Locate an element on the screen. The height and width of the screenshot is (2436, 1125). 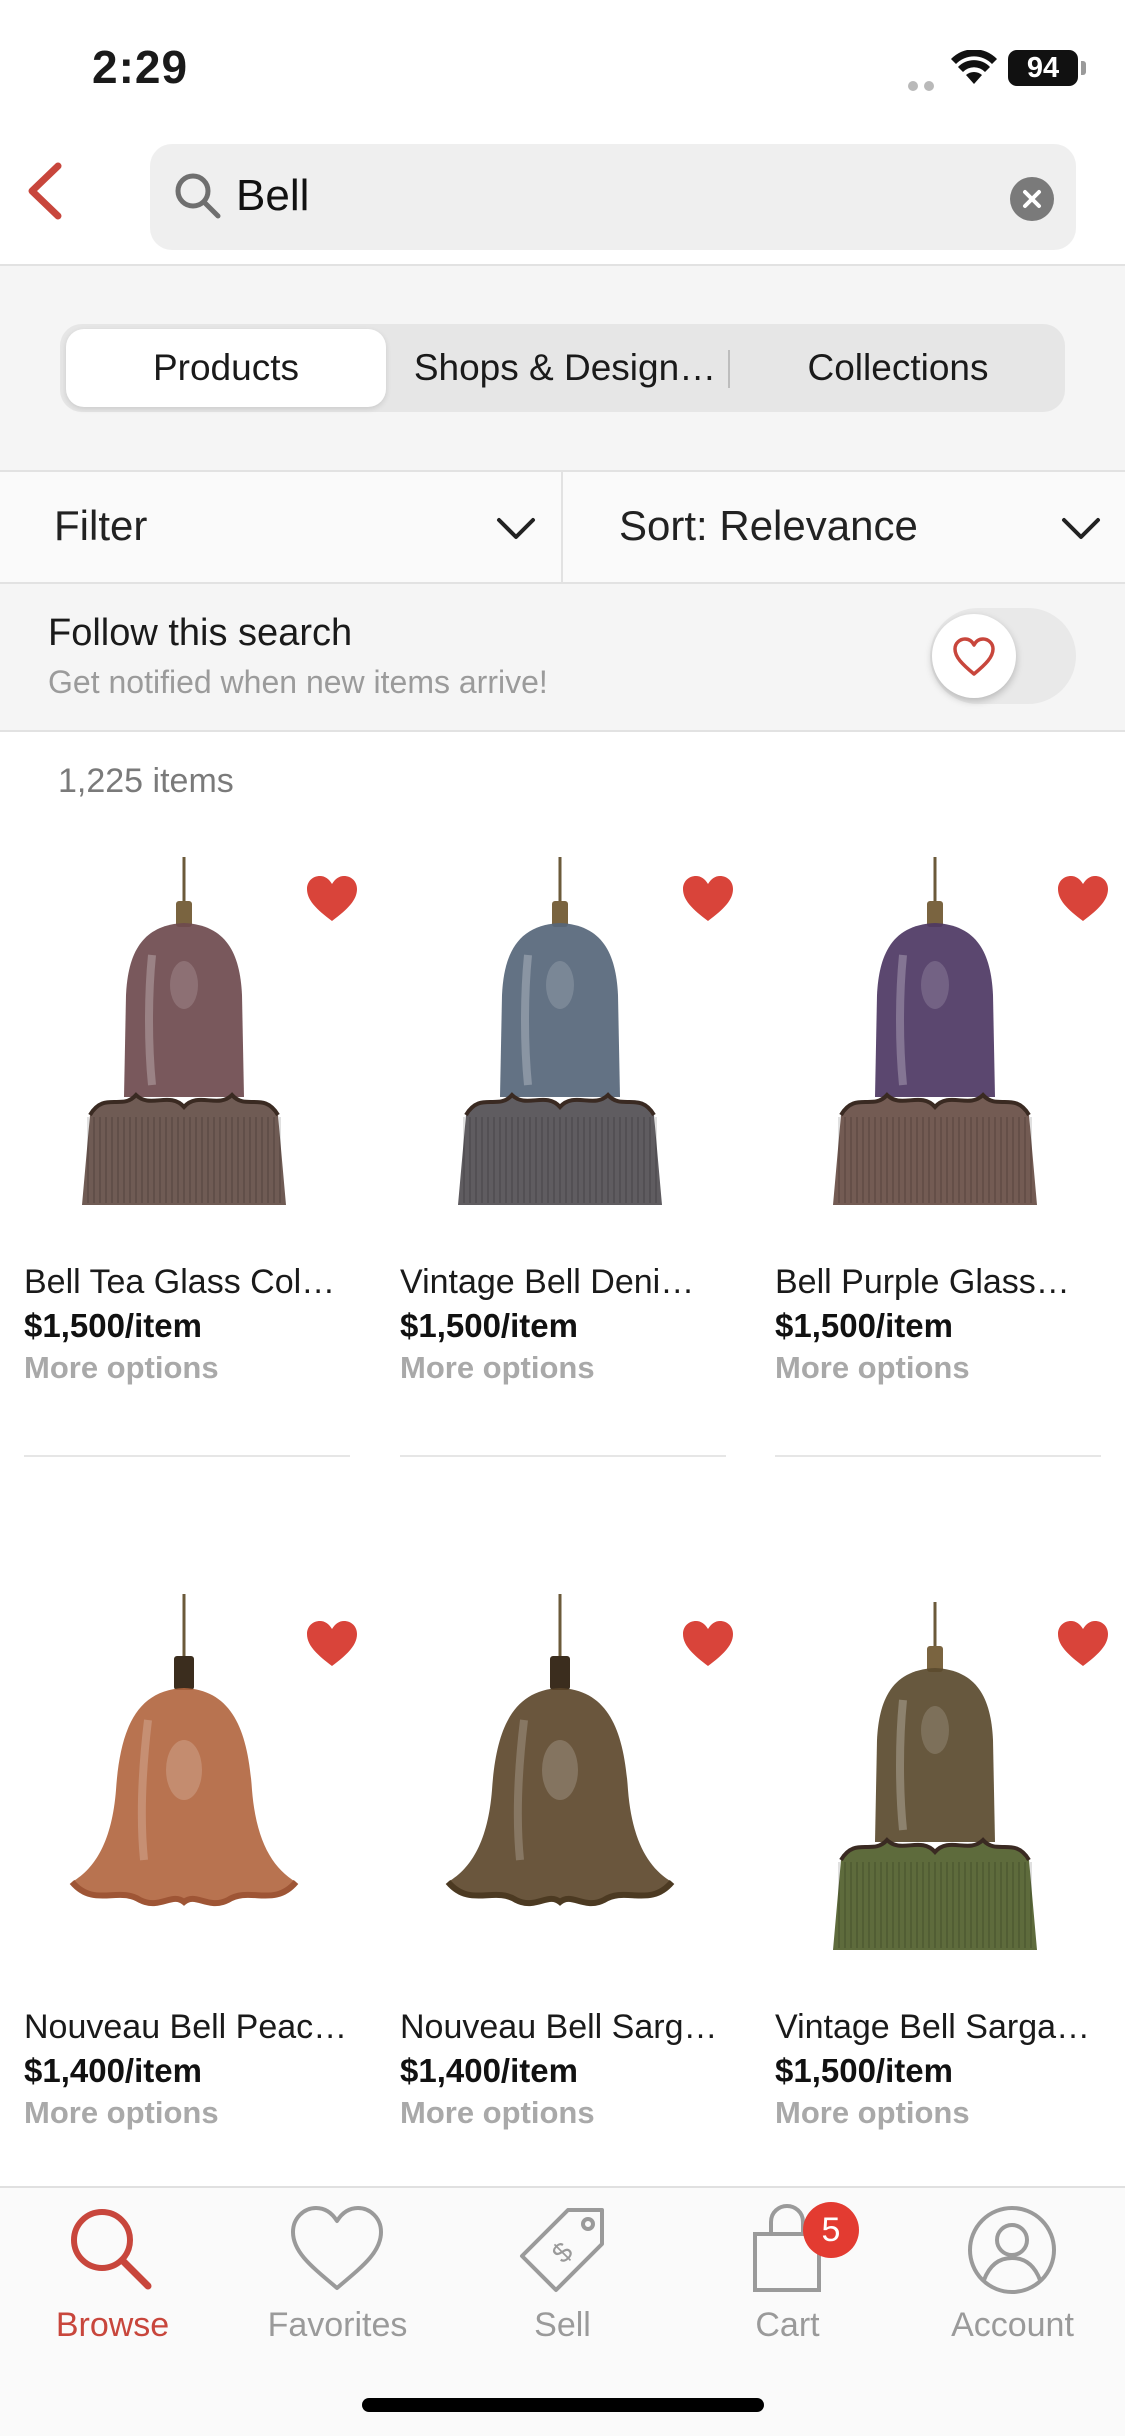
tag-icon: $ is located at coordinates (562, 2250).